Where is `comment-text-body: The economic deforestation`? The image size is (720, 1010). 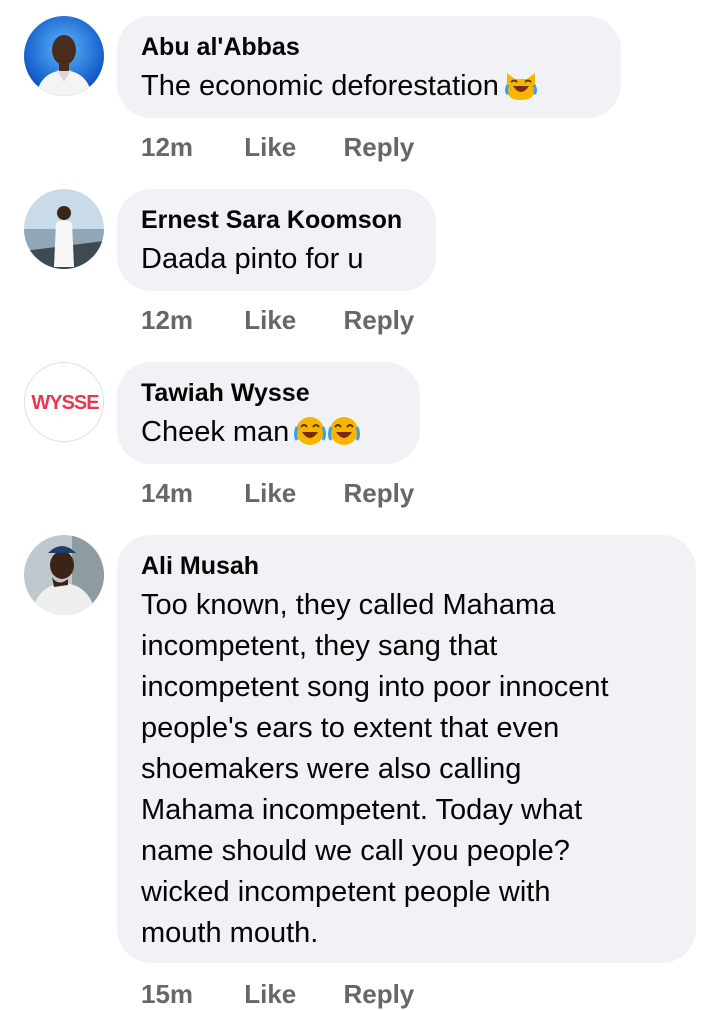 comment-text-body: The economic deforestation is located at coordinates (320, 86).